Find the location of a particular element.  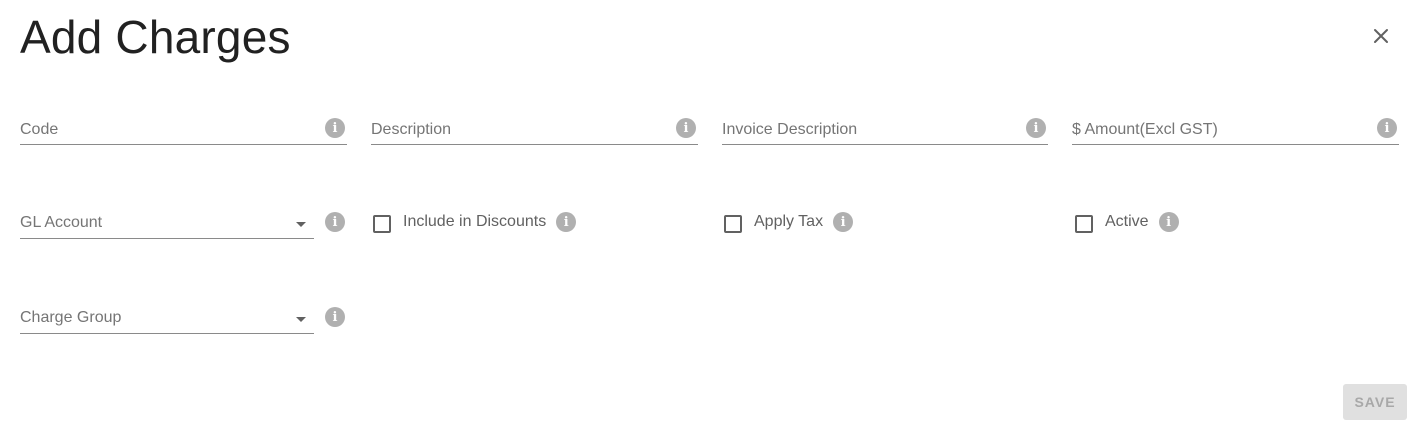

description-info-icon: i is located at coordinates (686, 128).